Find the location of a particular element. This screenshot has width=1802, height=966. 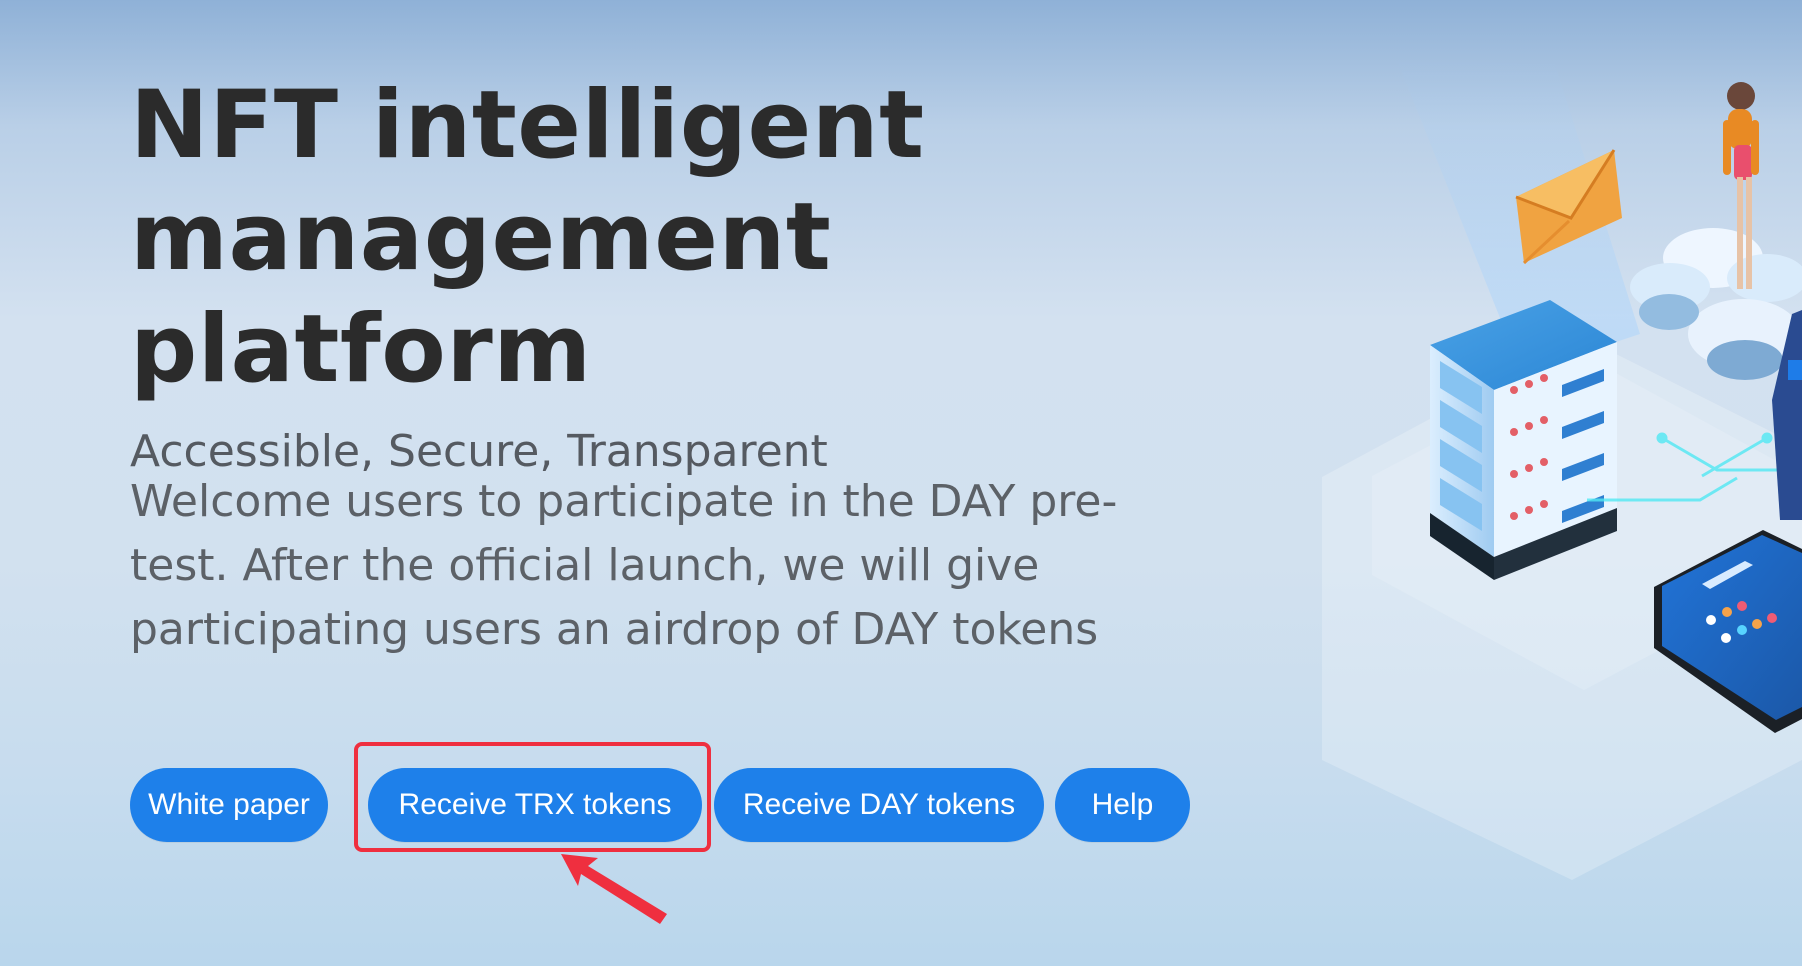

woman-figure-icon is located at coordinates (1741, 185).